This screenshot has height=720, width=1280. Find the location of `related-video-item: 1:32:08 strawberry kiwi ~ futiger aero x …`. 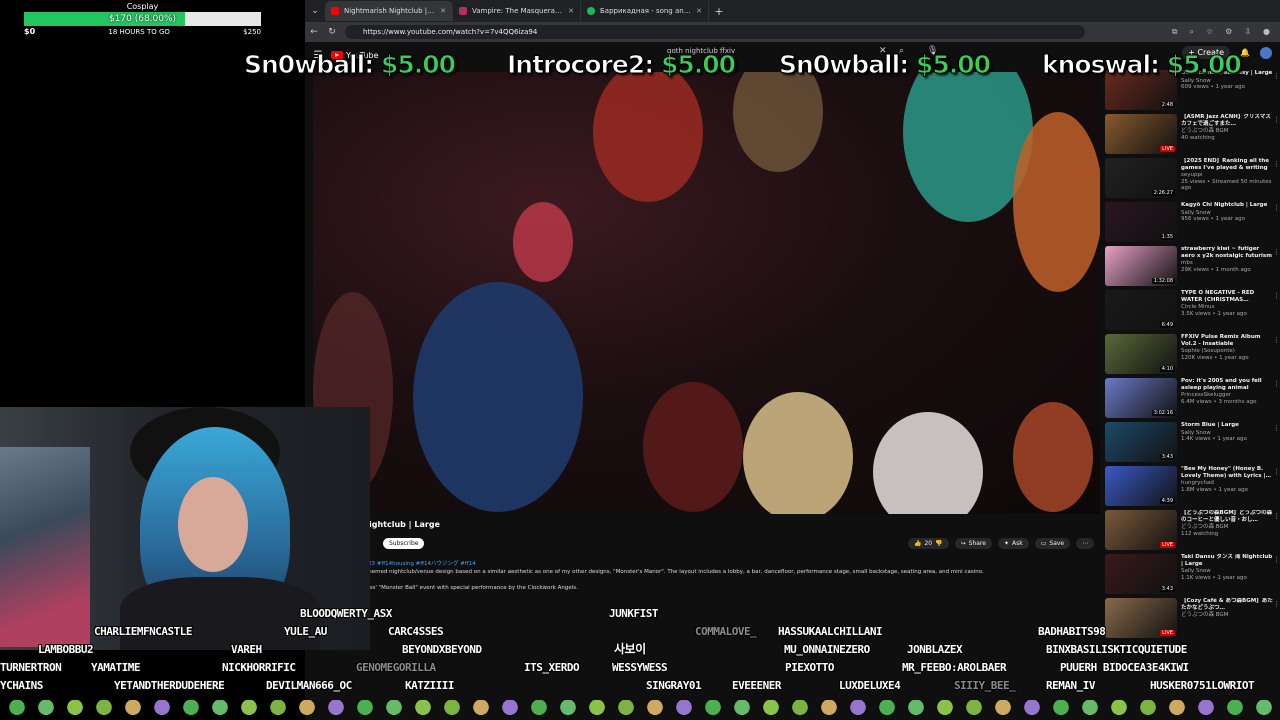

related-video-item: 1:32:08 strawberry kiwi ~ futiger aero x … is located at coordinates (1192, 268).